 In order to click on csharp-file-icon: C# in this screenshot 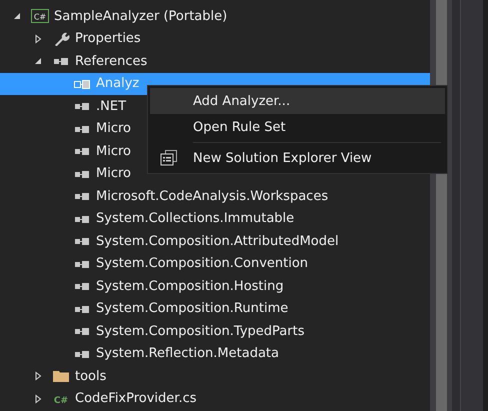, I will do `click(61, 399)`.